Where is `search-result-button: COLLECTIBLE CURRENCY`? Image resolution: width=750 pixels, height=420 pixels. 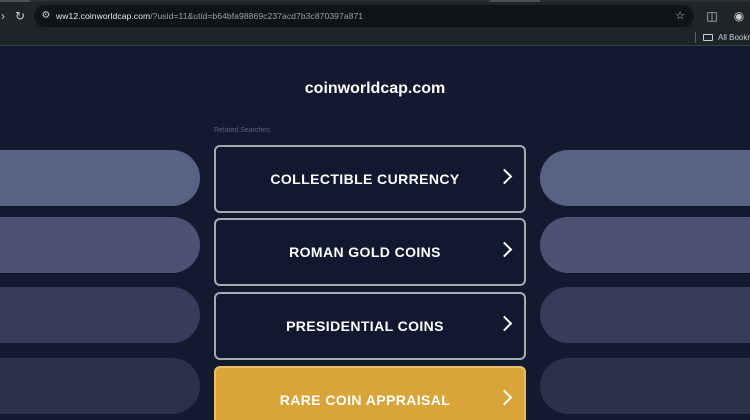 search-result-button: COLLECTIBLE CURRENCY is located at coordinates (370, 179).